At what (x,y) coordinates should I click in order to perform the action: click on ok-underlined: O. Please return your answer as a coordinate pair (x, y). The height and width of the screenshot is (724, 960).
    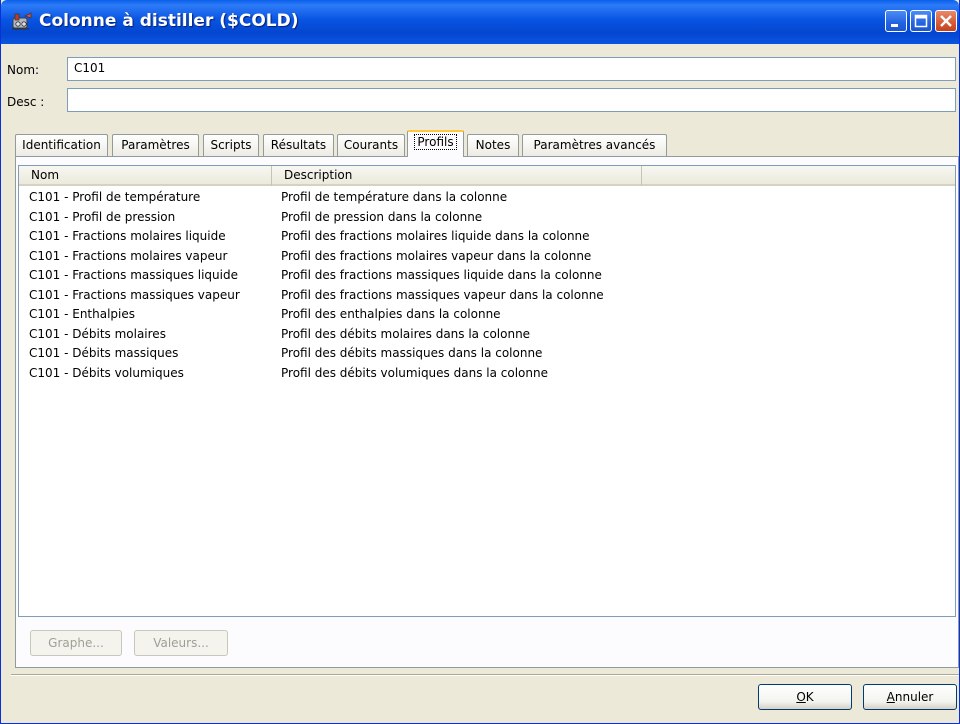
    Looking at the image, I should click on (801, 697).